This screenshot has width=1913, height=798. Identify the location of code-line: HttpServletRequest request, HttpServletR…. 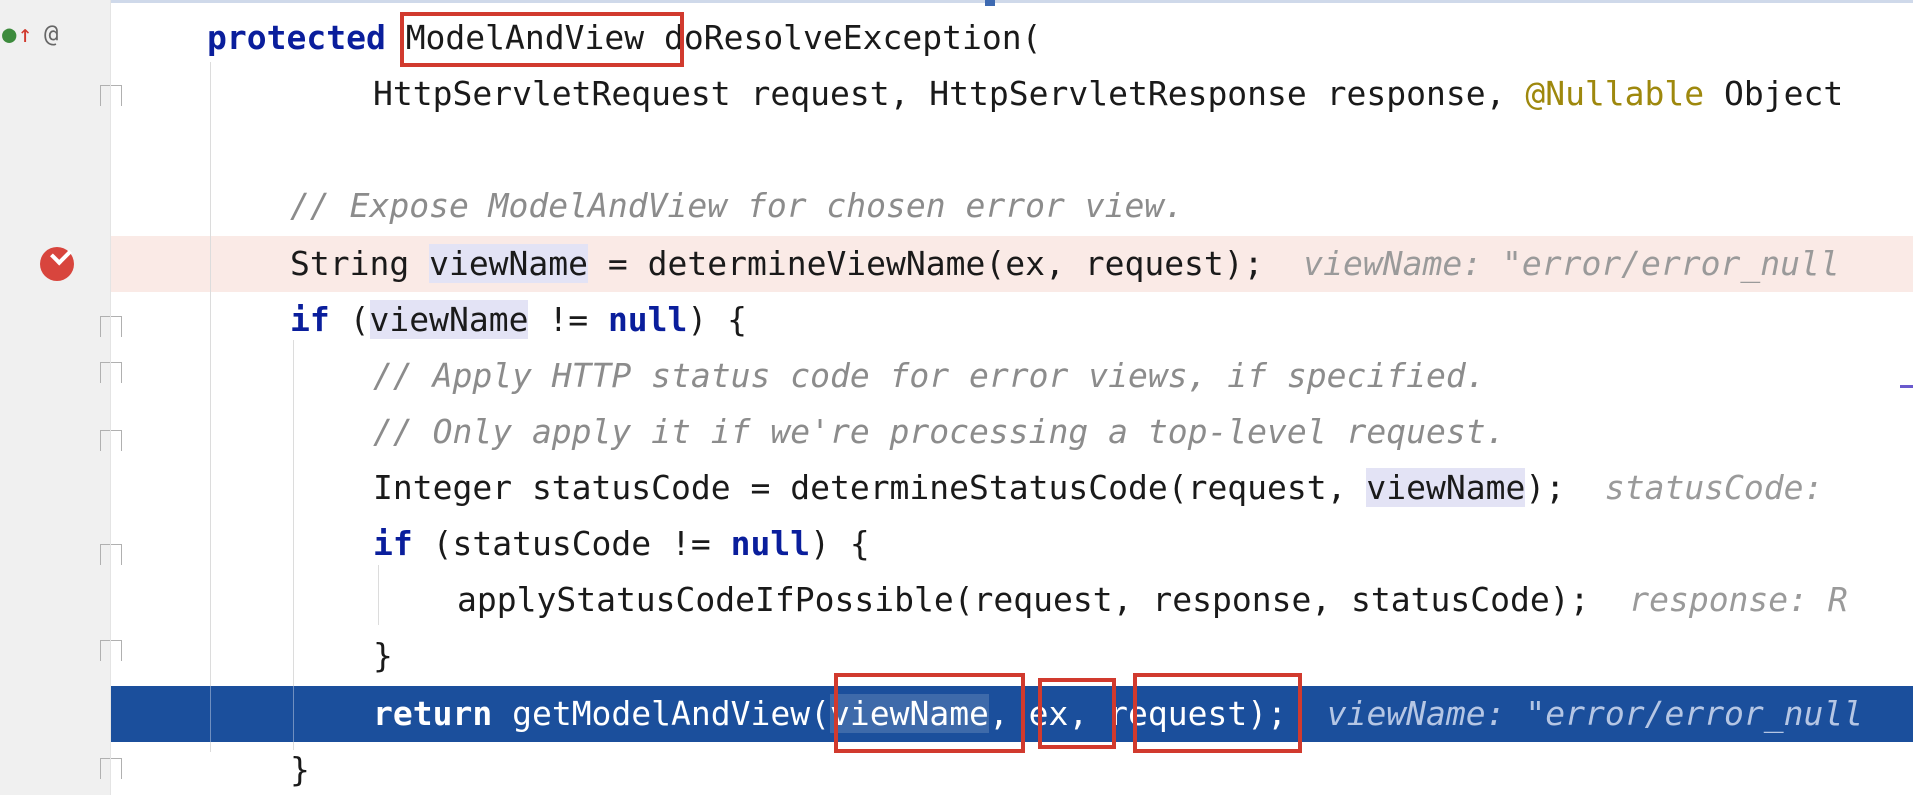
(1108, 94).